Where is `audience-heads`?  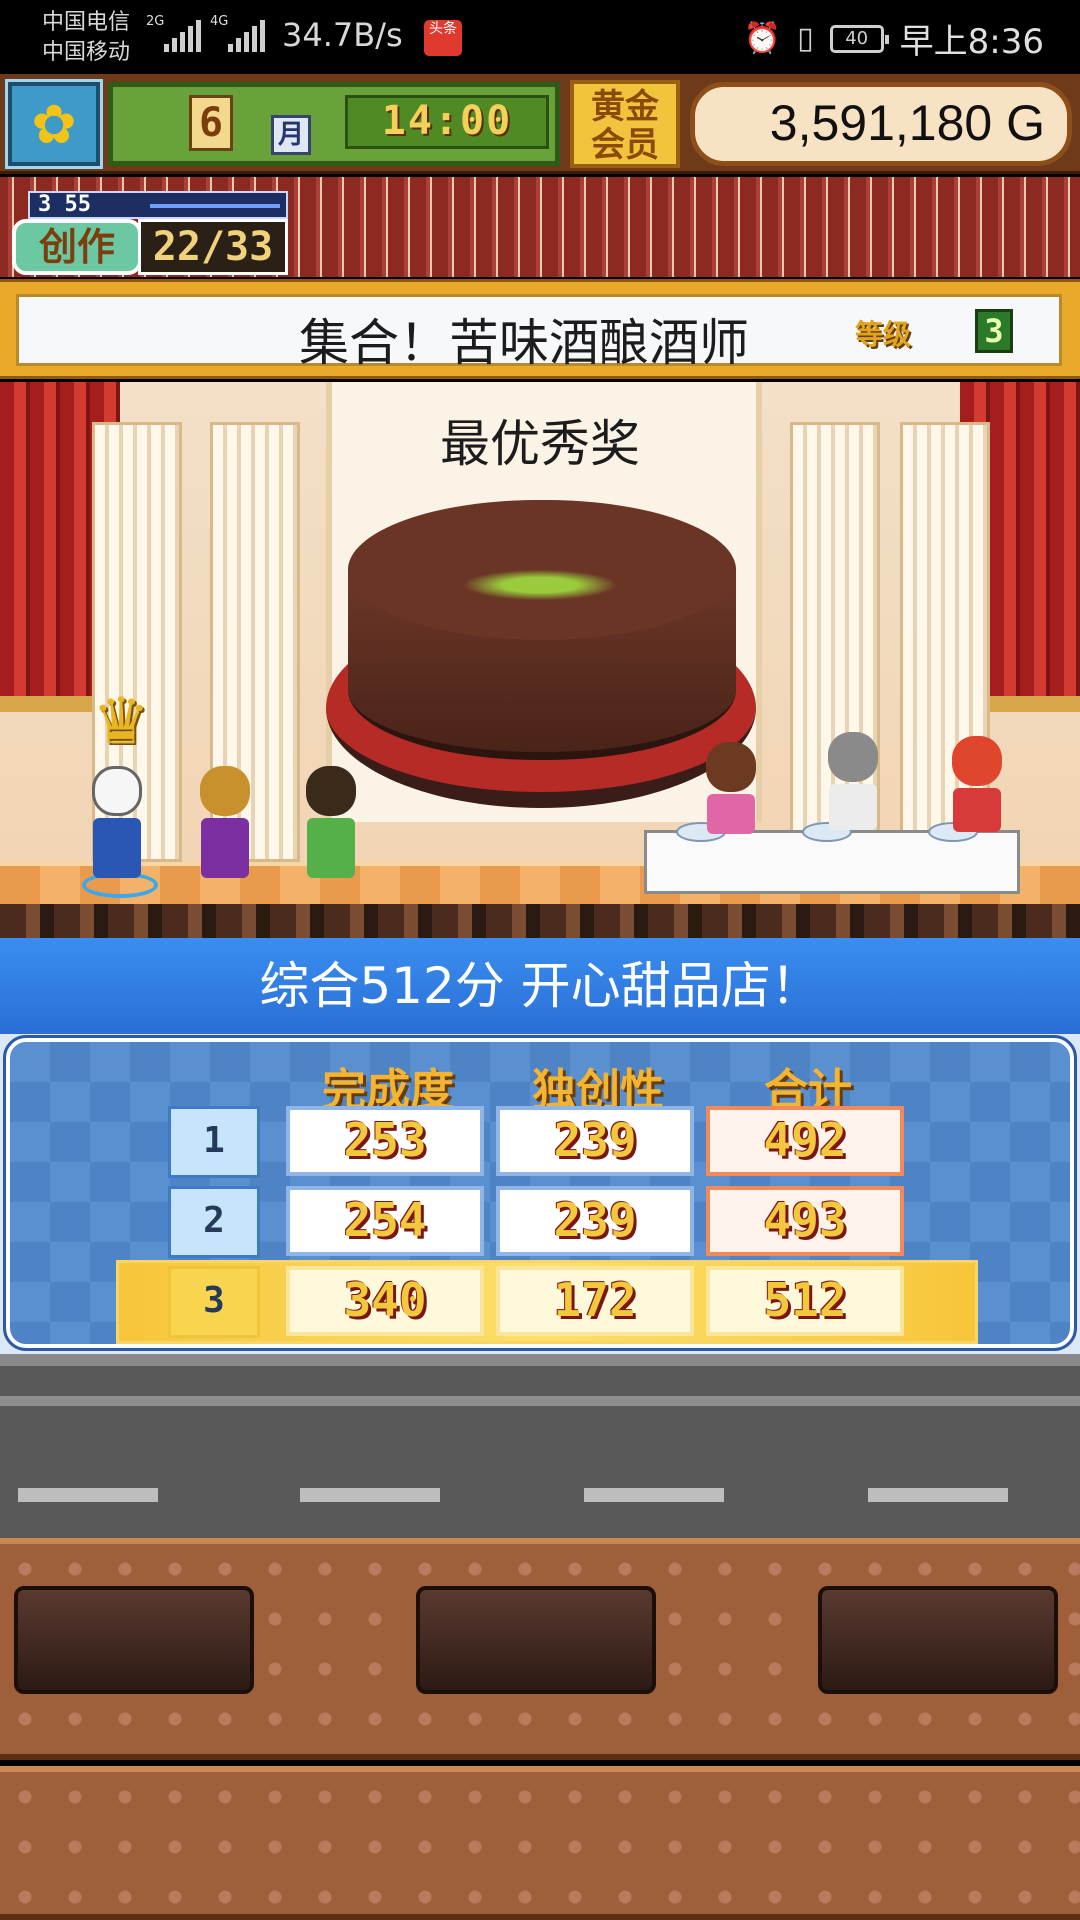 audience-heads is located at coordinates (540, 921).